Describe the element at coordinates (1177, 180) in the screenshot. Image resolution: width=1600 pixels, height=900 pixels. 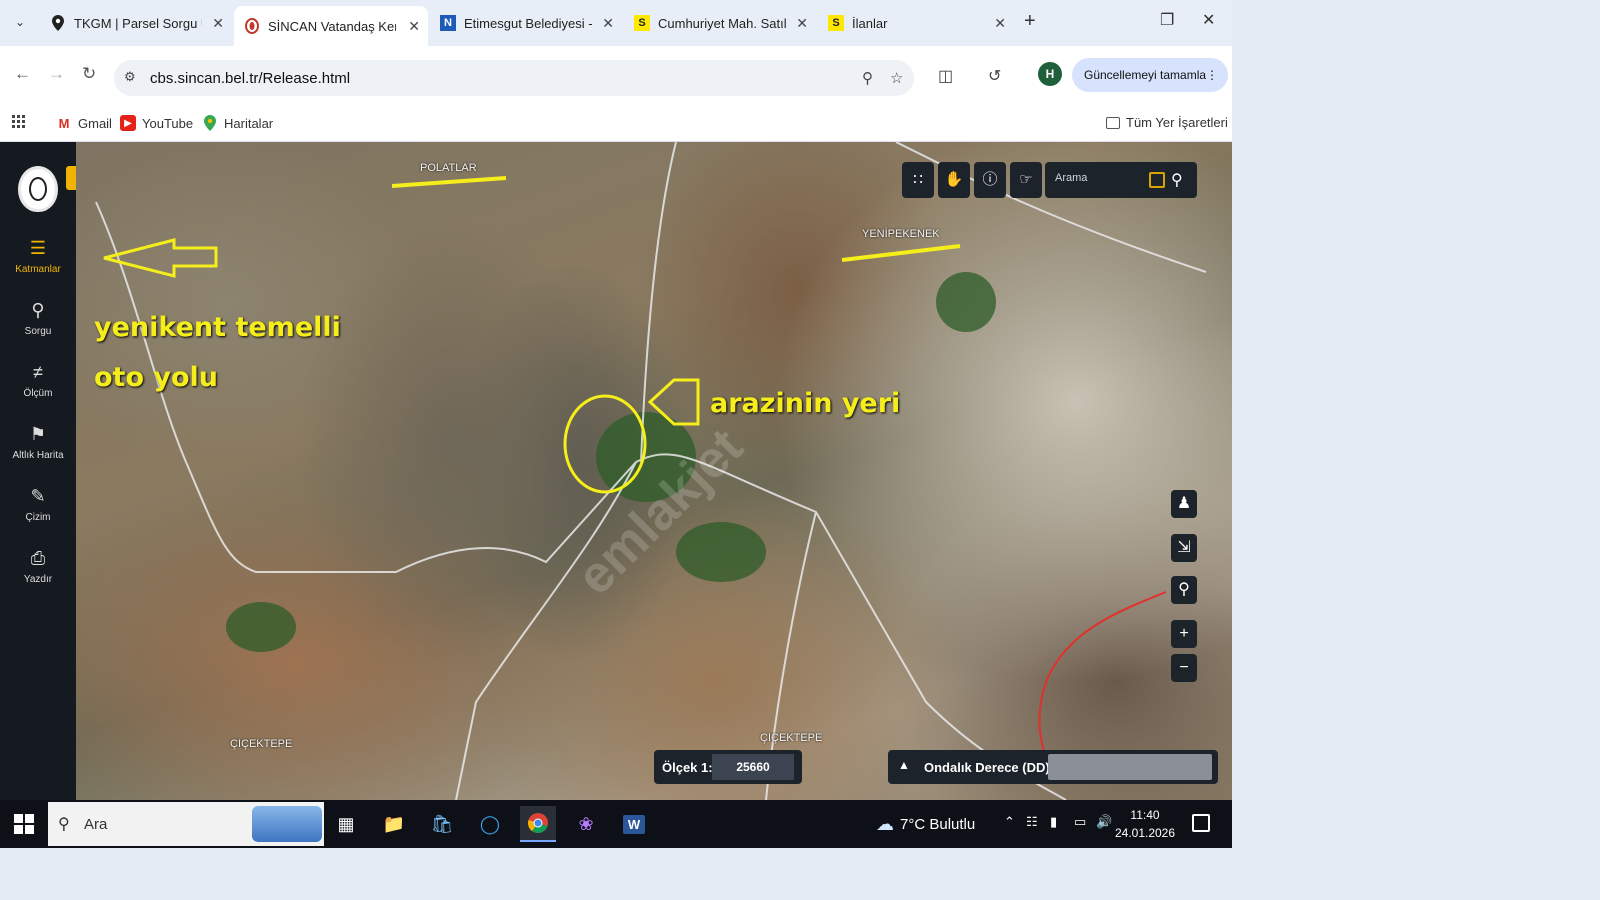
I see `search-icon: ⚲` at that location.